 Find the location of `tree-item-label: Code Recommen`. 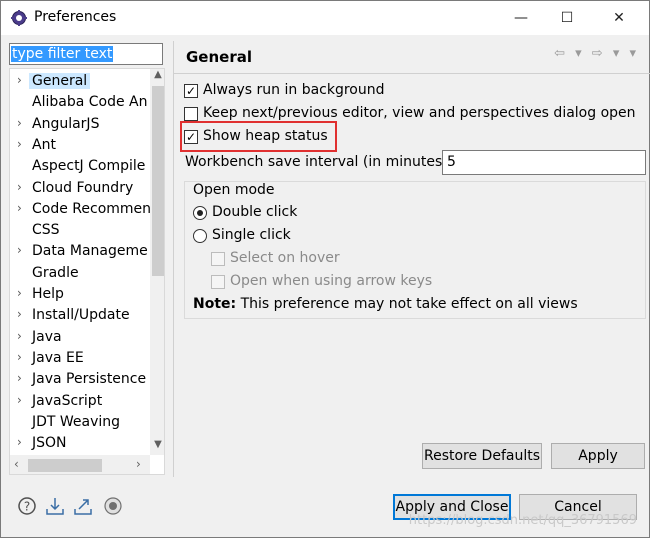

tree-item-label: Code Recommen is located at coordinates (92, 208).